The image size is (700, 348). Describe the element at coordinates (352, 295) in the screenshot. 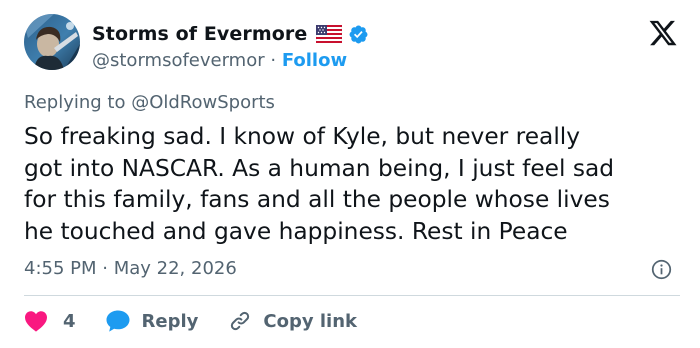

I see `divider` at that location.